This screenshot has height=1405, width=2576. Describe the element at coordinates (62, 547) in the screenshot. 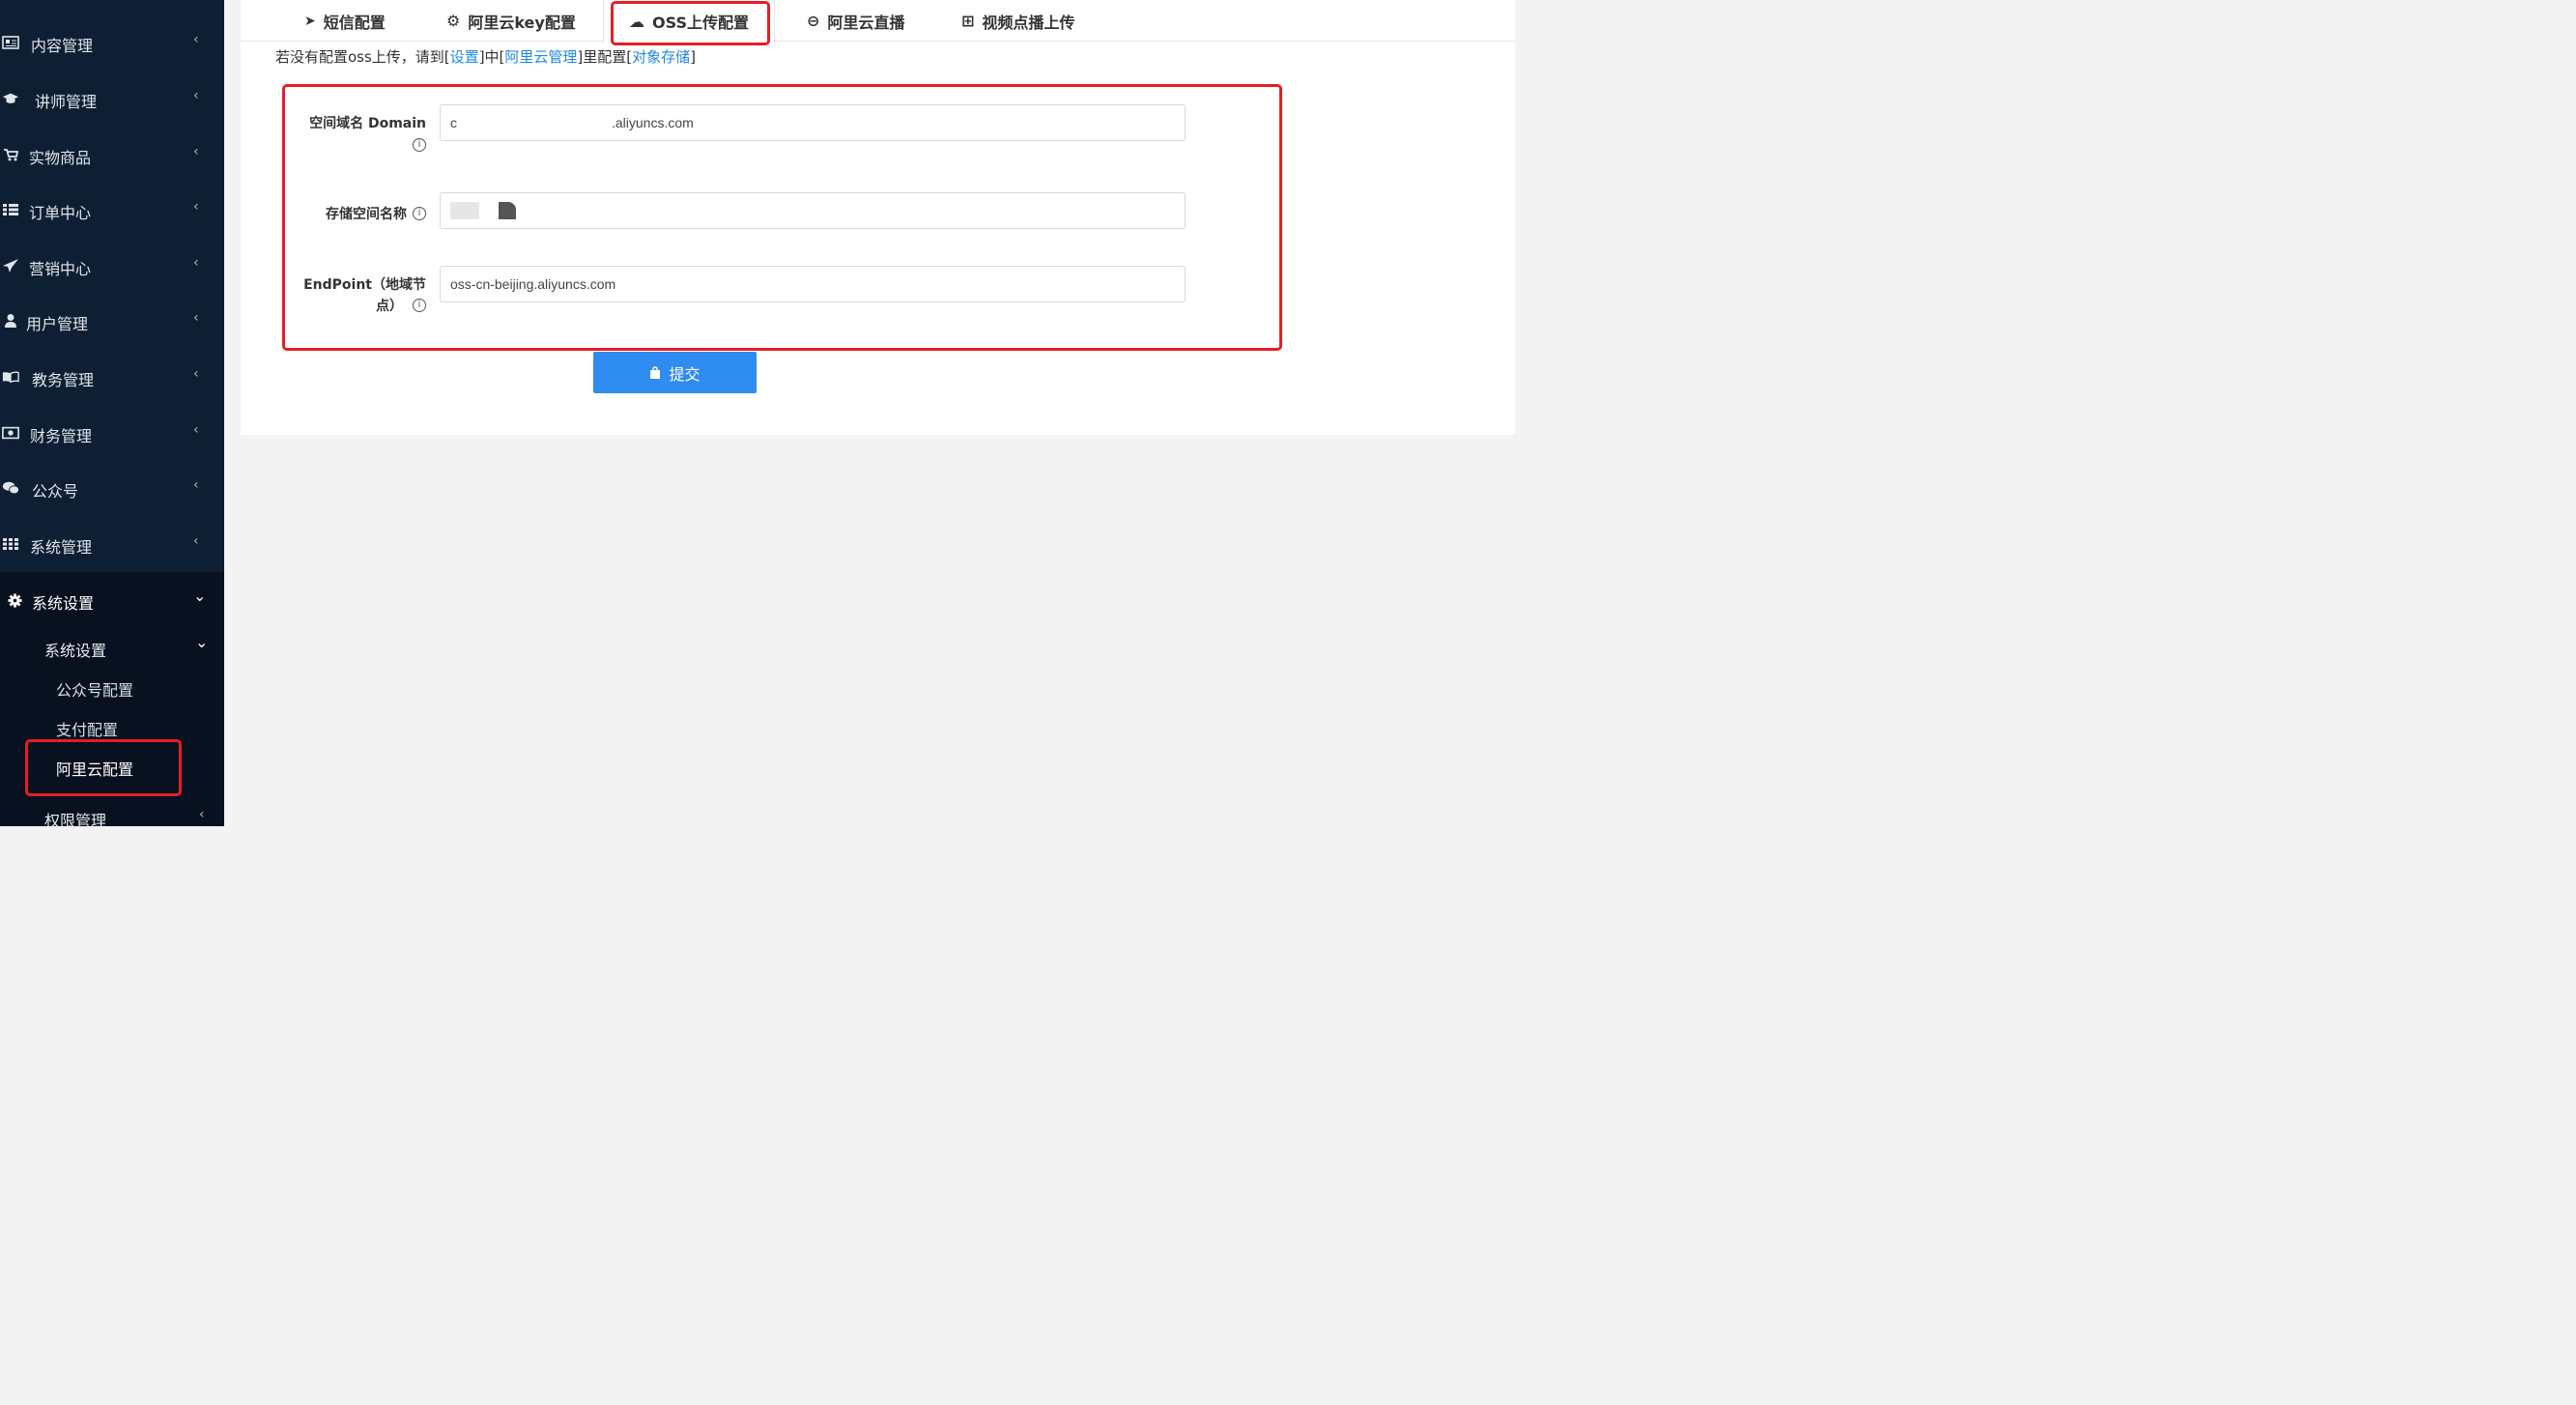

I see `sidebar-item-label: 系统管理` at that location.